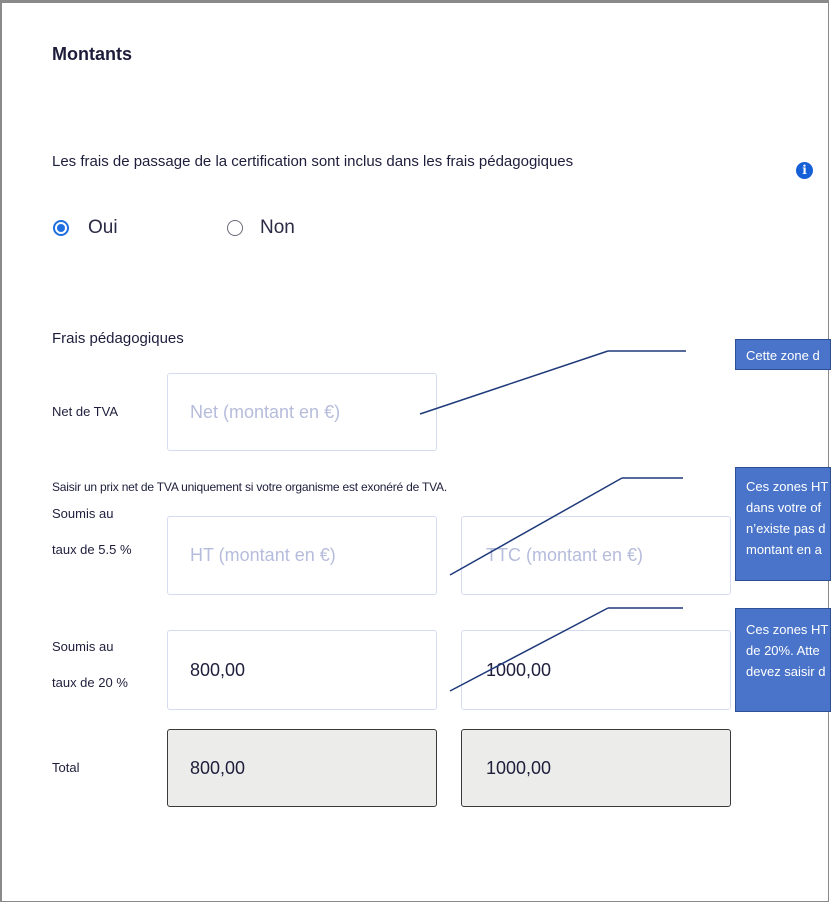 The height and width of the screenshot is (904, 831). What do you see at coordinates (514, 382) in the screenshot?
I see `leader-net-diag` at bounding box center [514, 382].